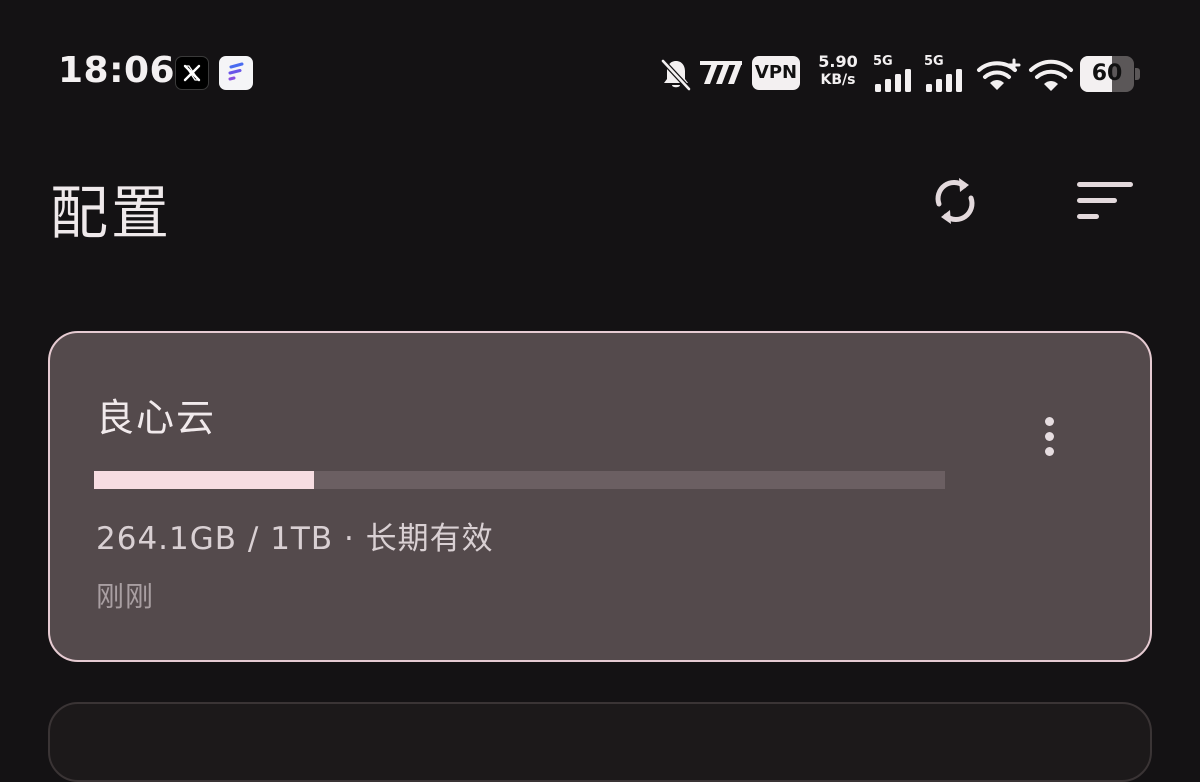 The width and height of the screenshot is (1200, 782). What do you see at coordinates (838, 61) in the screenshot?
I see `speed-value: 5.90` at bounding box center [838, 61].